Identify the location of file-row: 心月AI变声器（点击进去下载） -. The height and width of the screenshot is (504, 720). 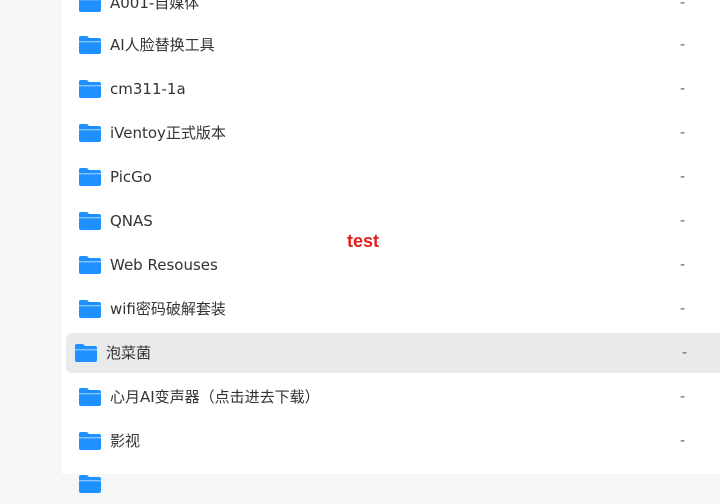
(391, 397).